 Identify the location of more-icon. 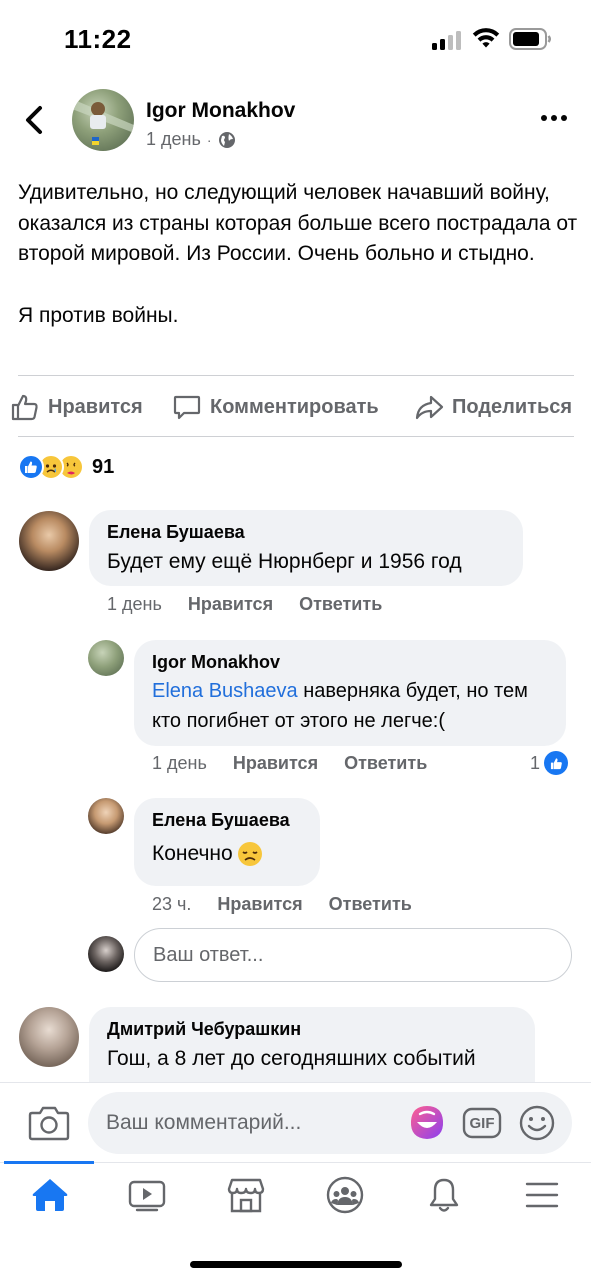
(544, 118).